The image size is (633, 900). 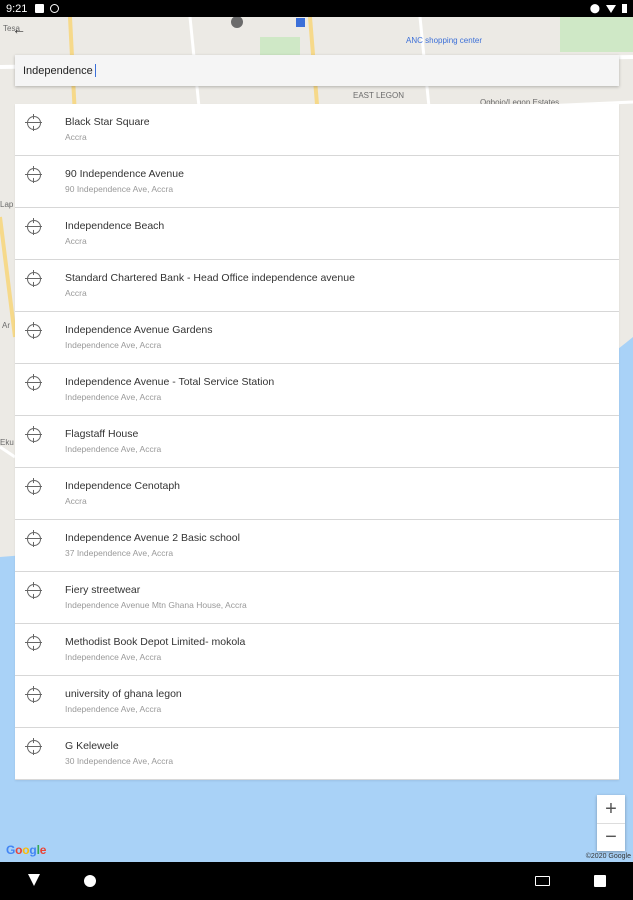 I want to click on logo-letter: e, so click(x=43, y=850).